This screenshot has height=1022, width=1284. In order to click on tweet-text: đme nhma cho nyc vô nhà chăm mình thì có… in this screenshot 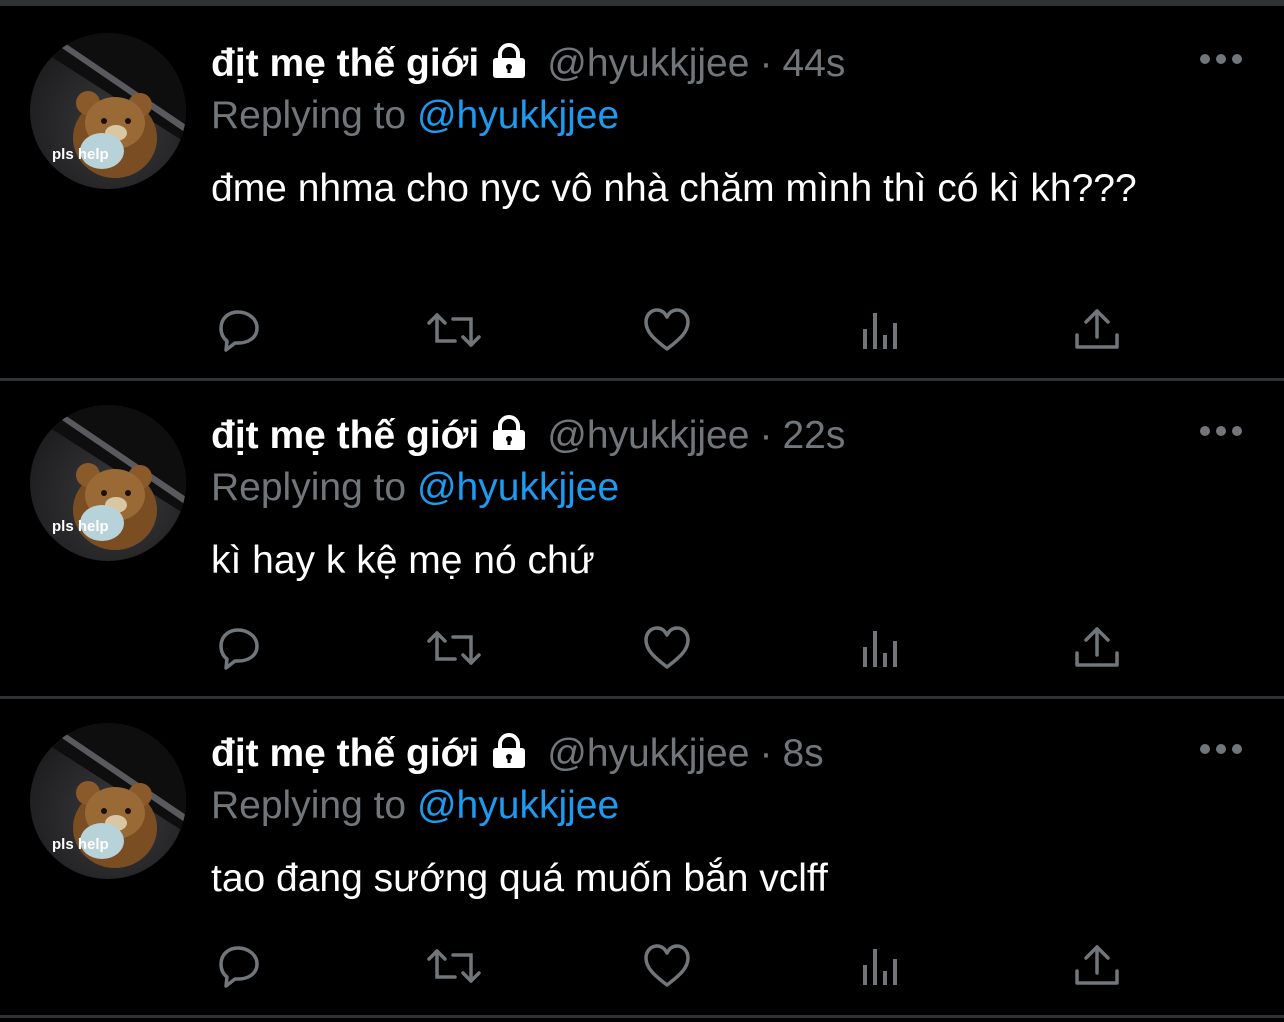, I will do `click(674, 188)`.